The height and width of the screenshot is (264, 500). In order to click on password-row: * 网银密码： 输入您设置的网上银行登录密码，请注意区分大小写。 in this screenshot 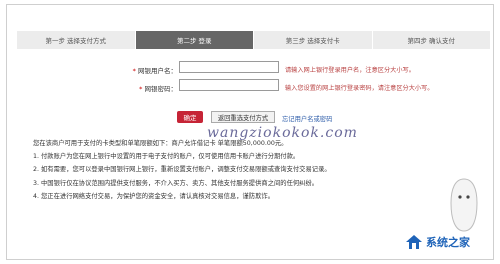, I will do `click(251, 87)`.